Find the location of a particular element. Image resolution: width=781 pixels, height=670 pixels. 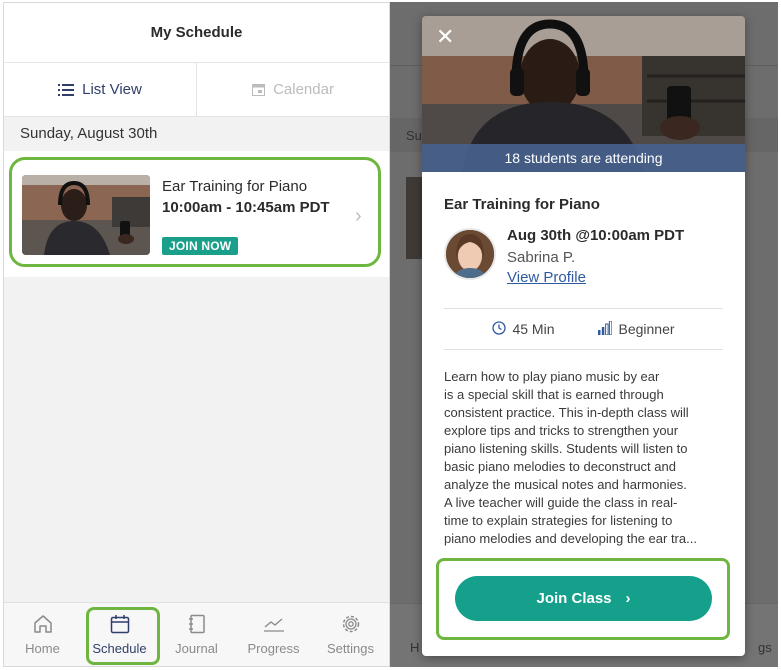

bottom-nav: Home Schedule Journal Progress Settings is located at coordinates (196, 634).